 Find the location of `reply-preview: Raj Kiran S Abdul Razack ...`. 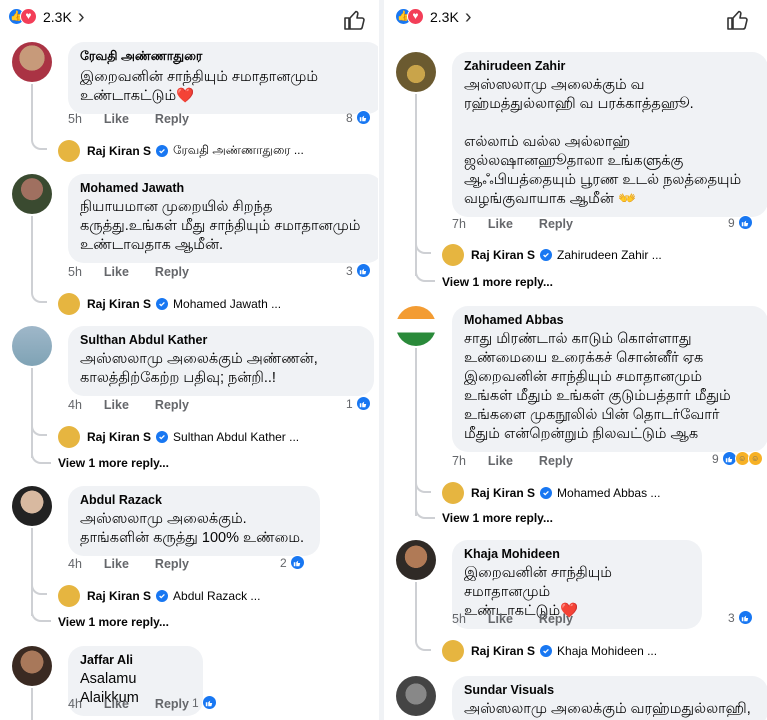

reply-preview: Raj Kiran S Abdul Razack ... is located at coordinates (159, 596).